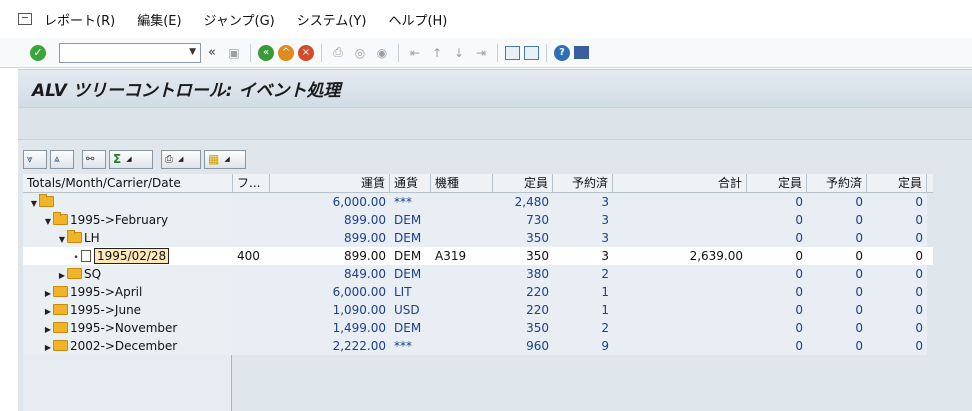  Describe the element at coordinates (105, 310) in the screenshot. I see `tree-node-label: 1995->June` at that location.